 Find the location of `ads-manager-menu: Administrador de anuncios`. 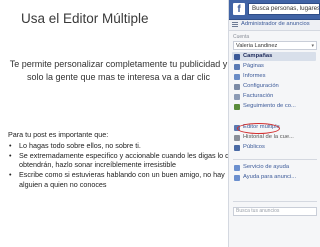

ads-manager-menu: Administrador de anuncios is located at coordinates (274, 25).